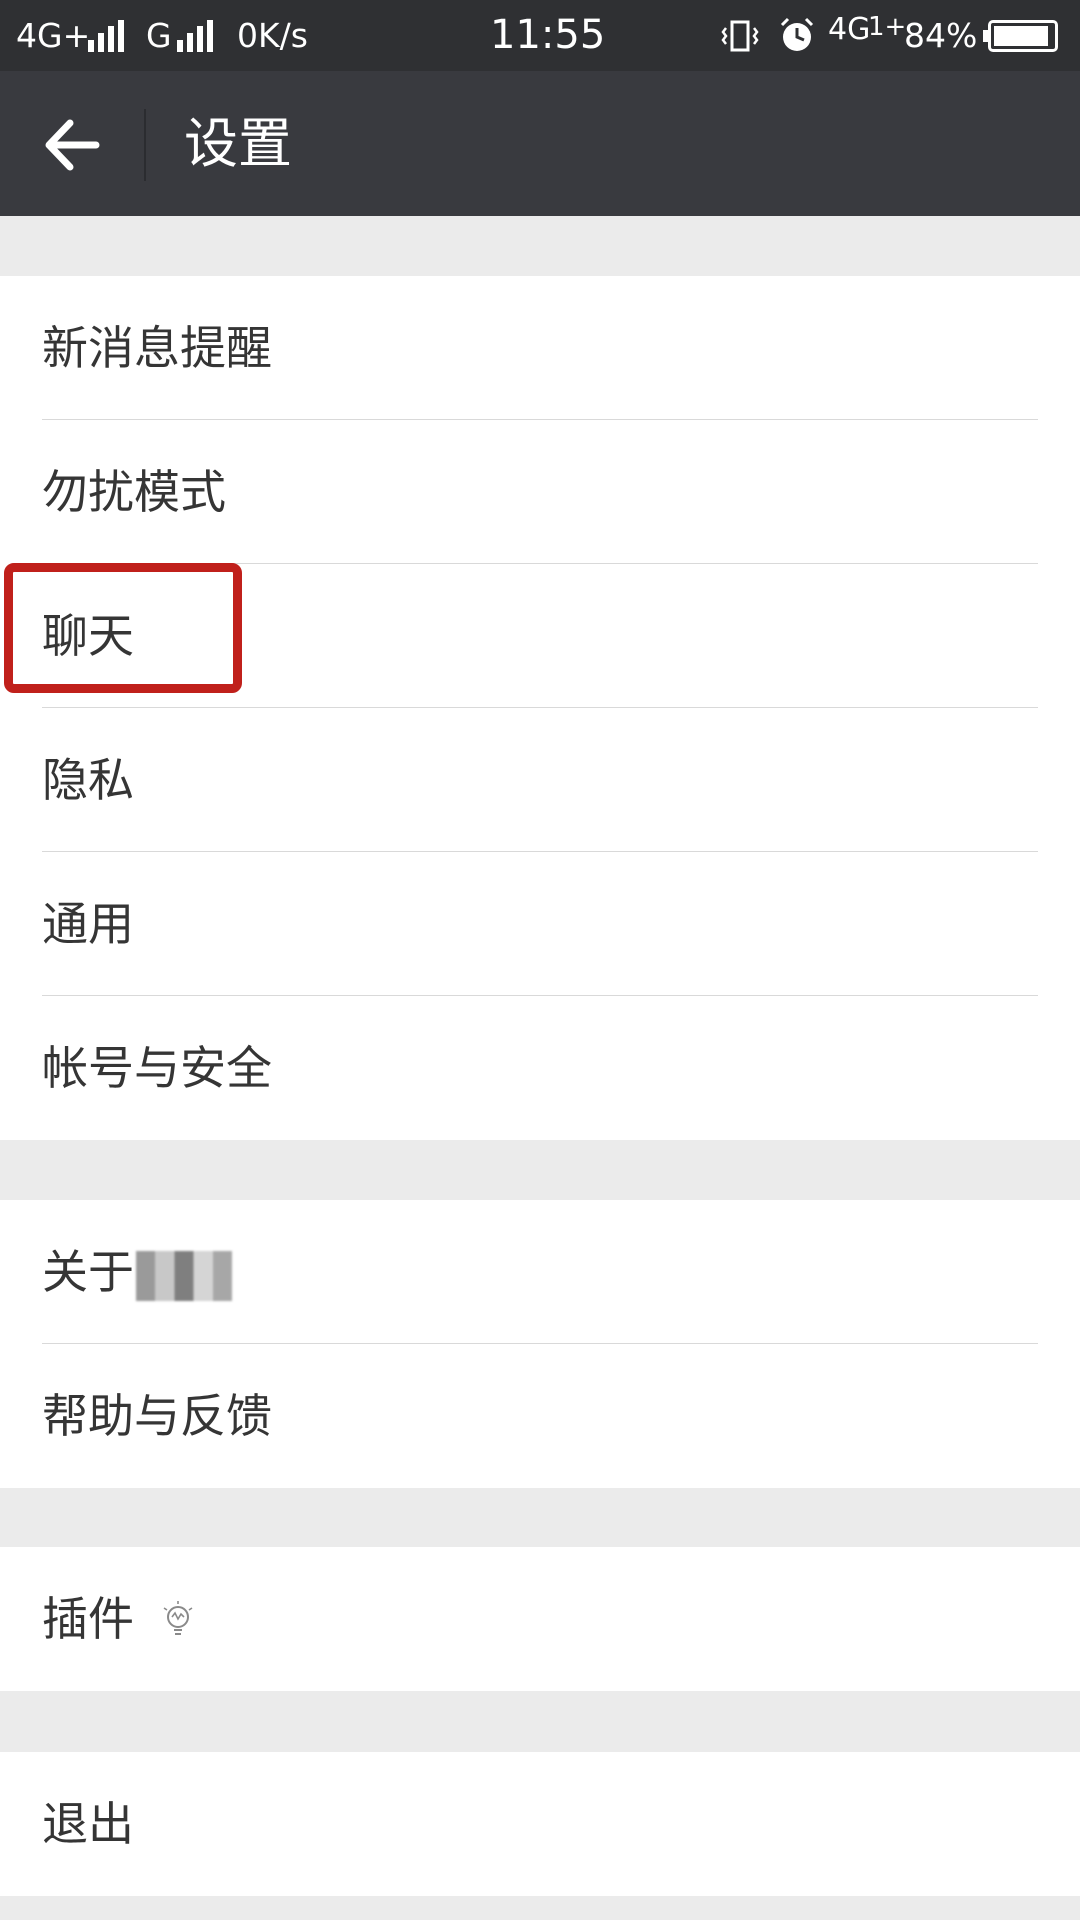  Describe the element at coordinates (540, 1416) in the screenshot. I see `settings-item-help-feedback: 帮助与反馈` at that location.